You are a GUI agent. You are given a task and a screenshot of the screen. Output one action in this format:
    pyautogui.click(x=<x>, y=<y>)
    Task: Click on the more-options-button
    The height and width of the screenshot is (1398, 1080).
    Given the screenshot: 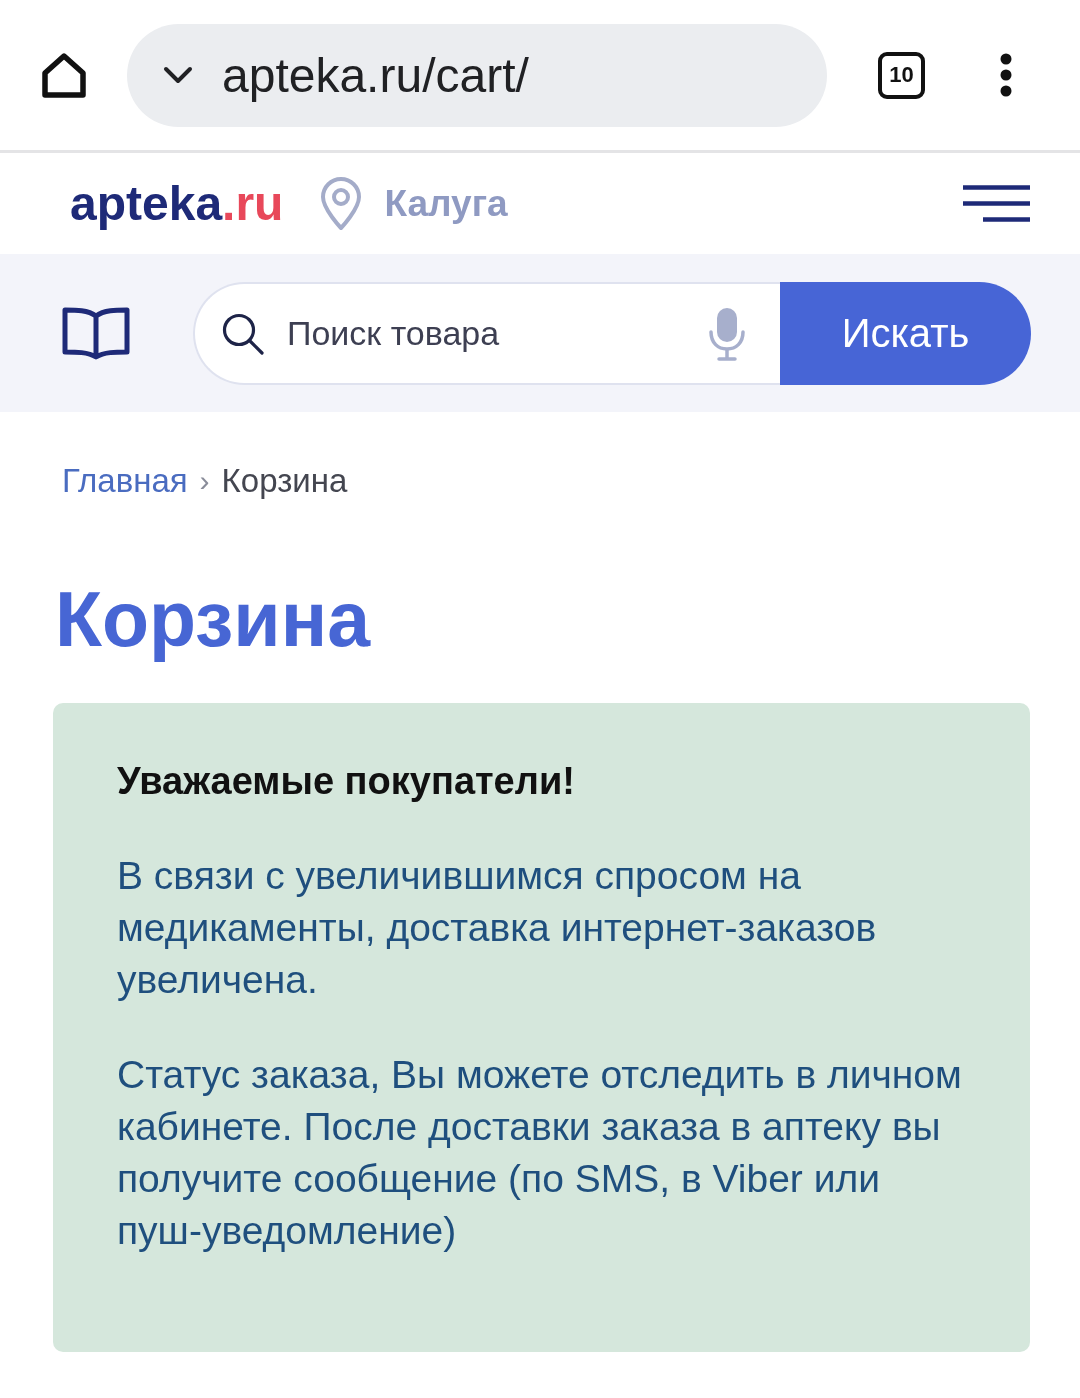 What is the action you would take?
    pyautogui.click(x=1006, y=75)
    